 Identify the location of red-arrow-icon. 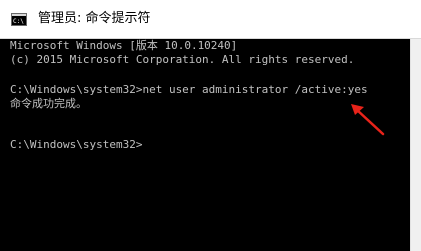
(368, 120).